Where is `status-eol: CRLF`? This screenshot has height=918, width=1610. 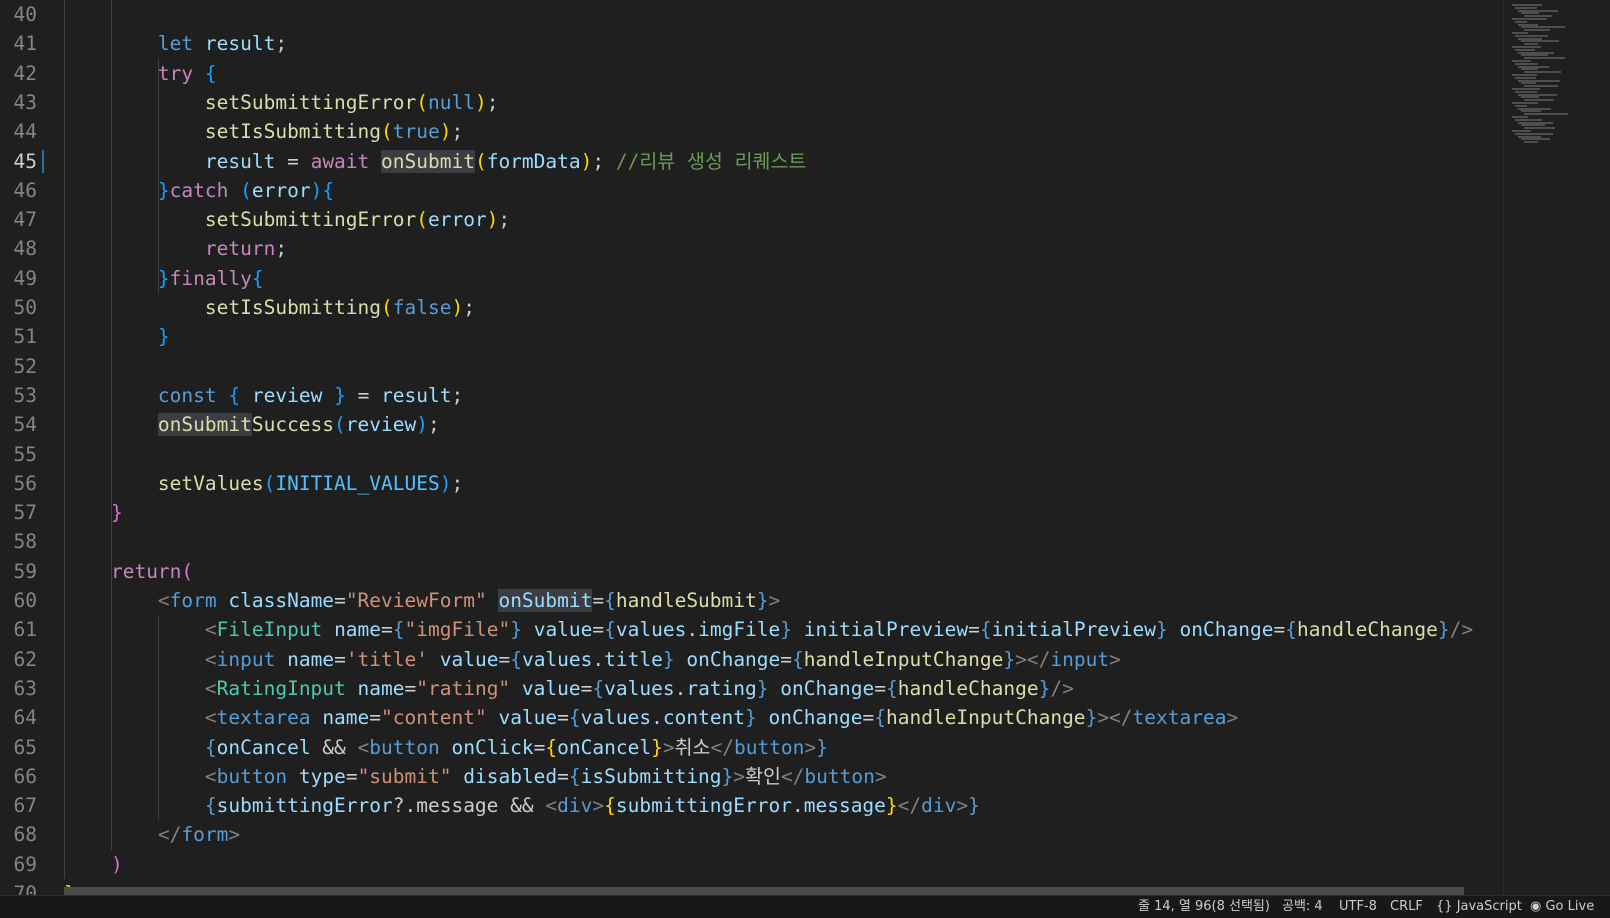 status-eol: CRLF is located at coordinates (1406, 907).